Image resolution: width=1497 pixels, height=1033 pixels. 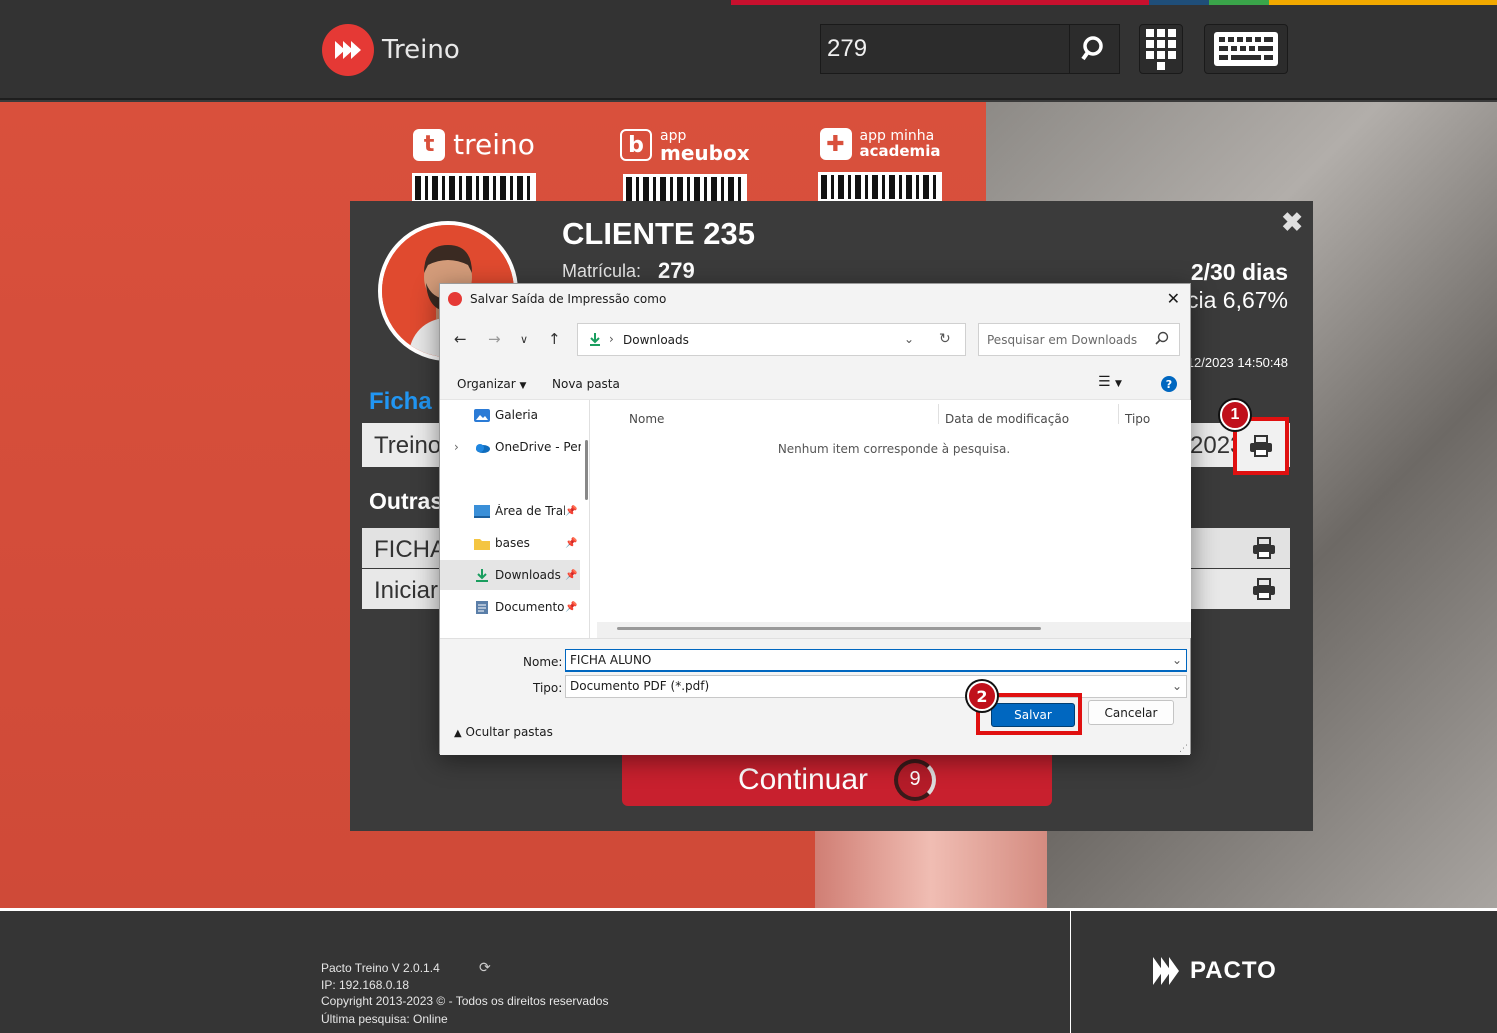 What do you see at coordinates (931, 869) in the screenshot?
I see `athlete-photo` at bounding box center [931, 869].